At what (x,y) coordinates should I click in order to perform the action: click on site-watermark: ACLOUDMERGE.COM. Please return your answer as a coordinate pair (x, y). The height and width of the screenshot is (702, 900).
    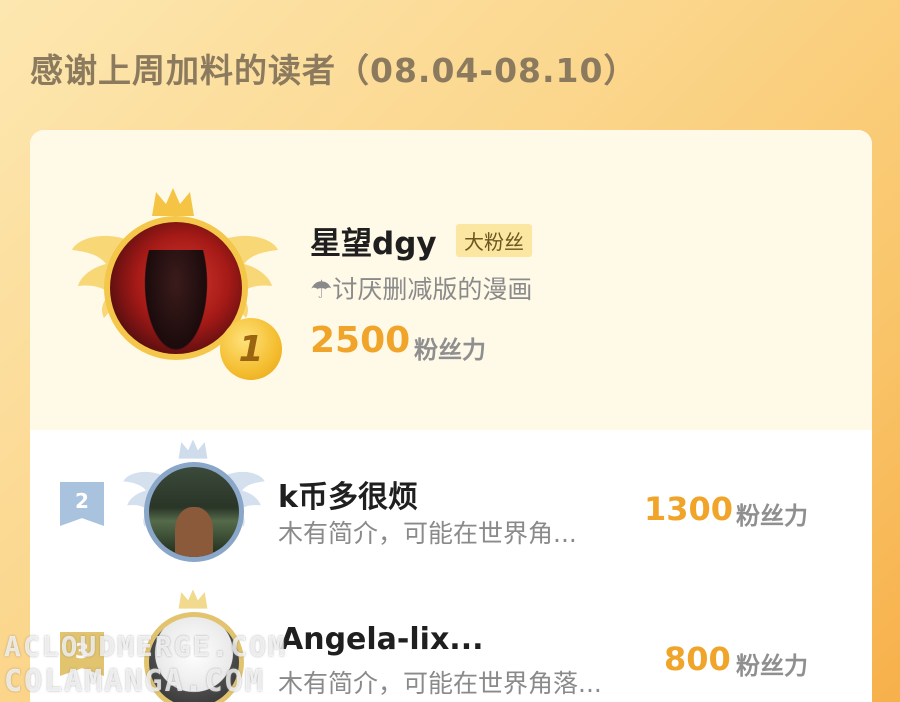
    Looking at the image, I should click on (145, 646).